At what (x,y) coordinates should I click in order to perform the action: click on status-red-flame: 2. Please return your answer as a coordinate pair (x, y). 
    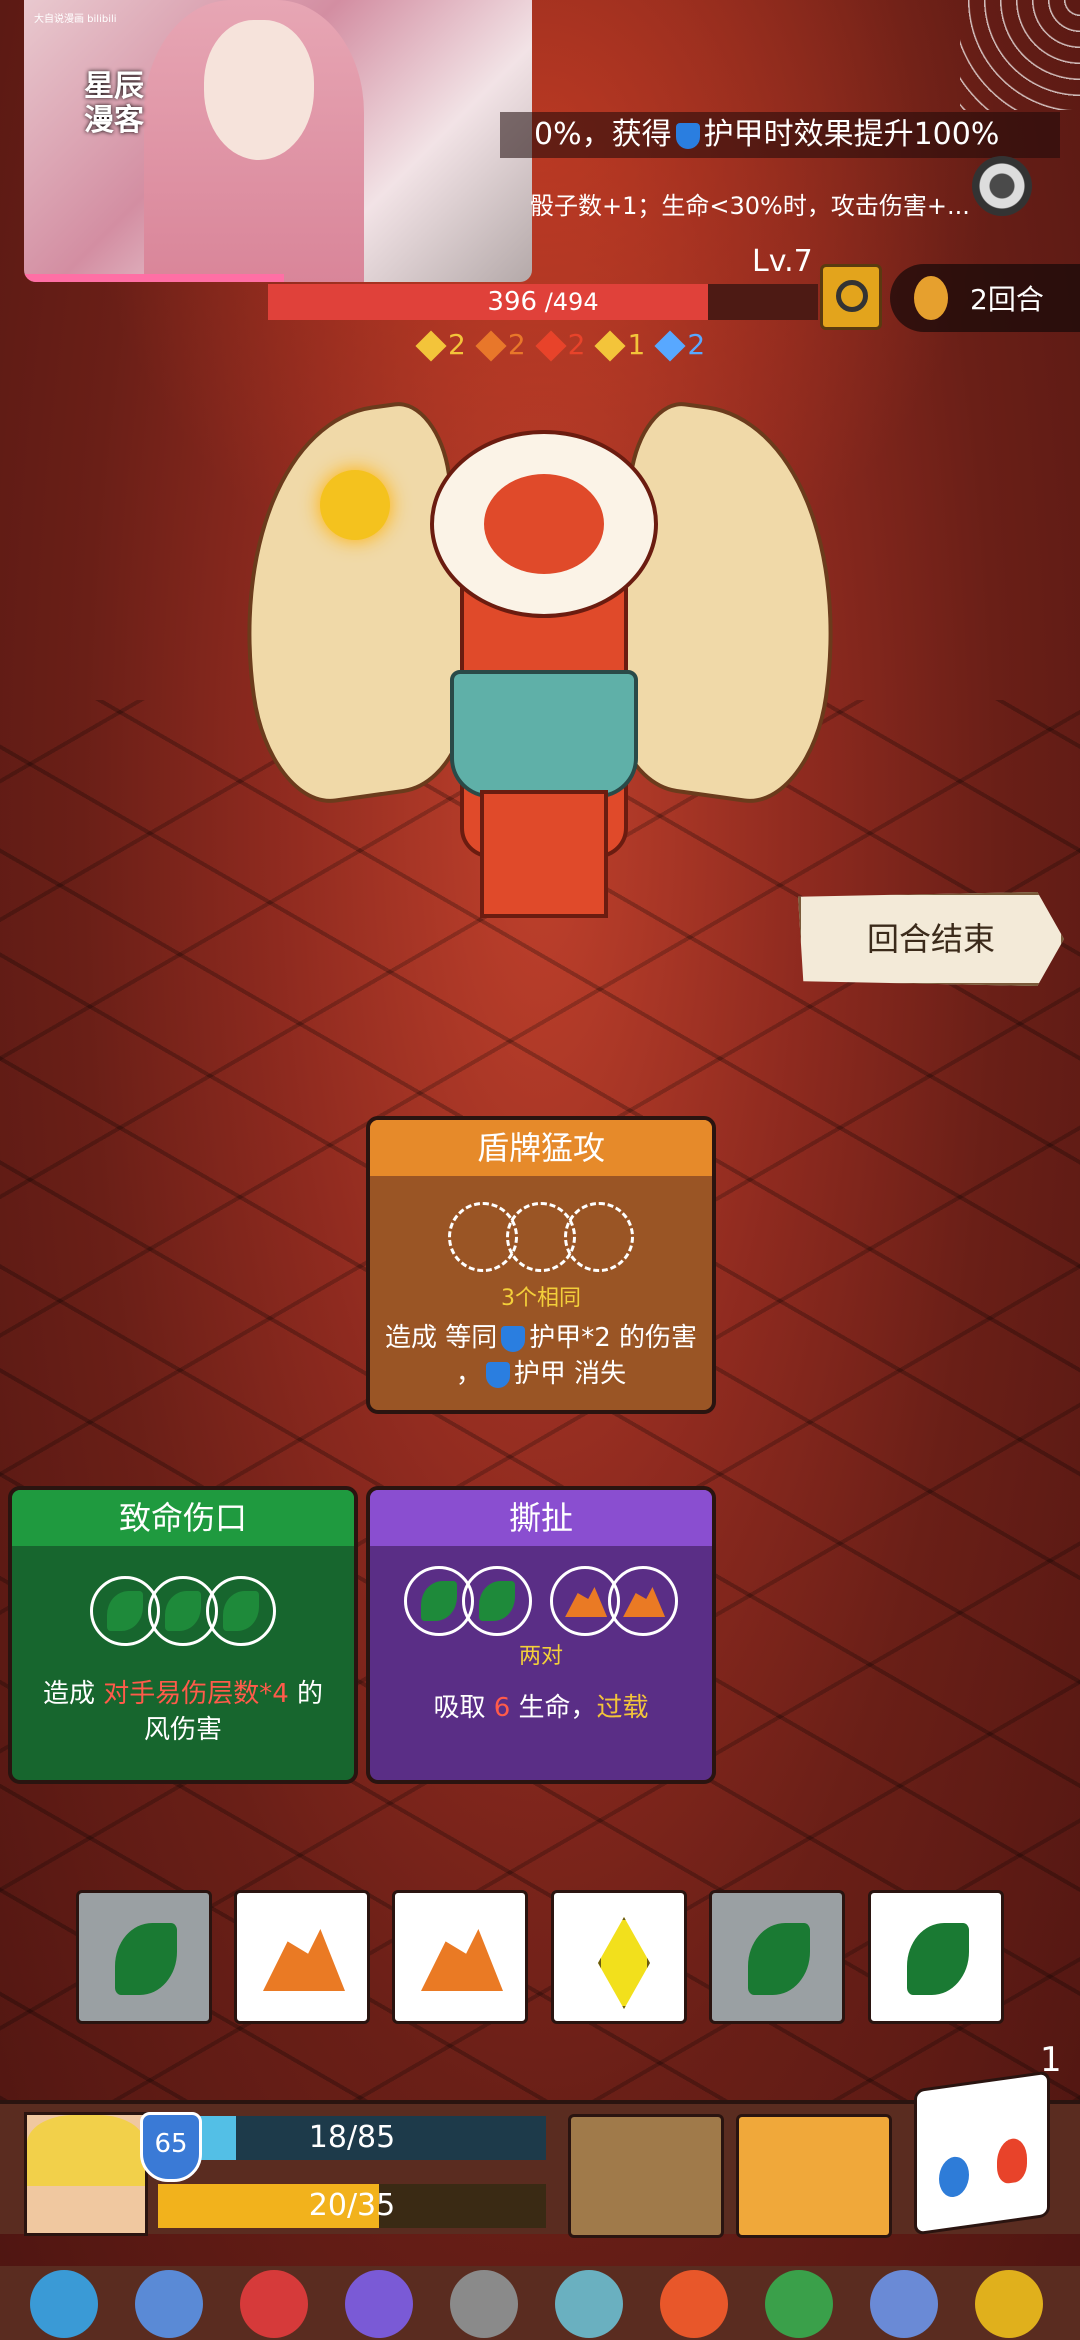
    Looking at the image, I should click on (560, 345).